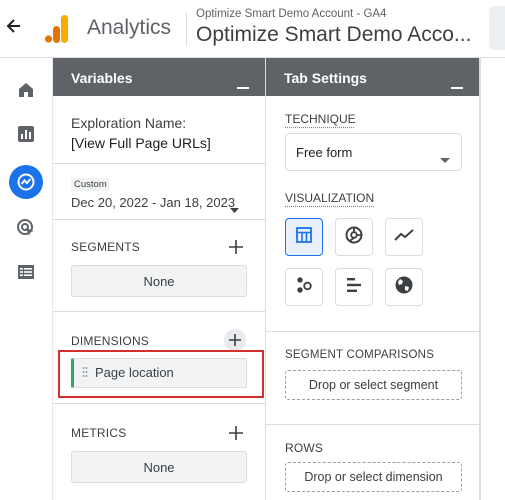 This screenshot has width=505, height=500. I want to click on viz-scatter-button, so click(304, 287).